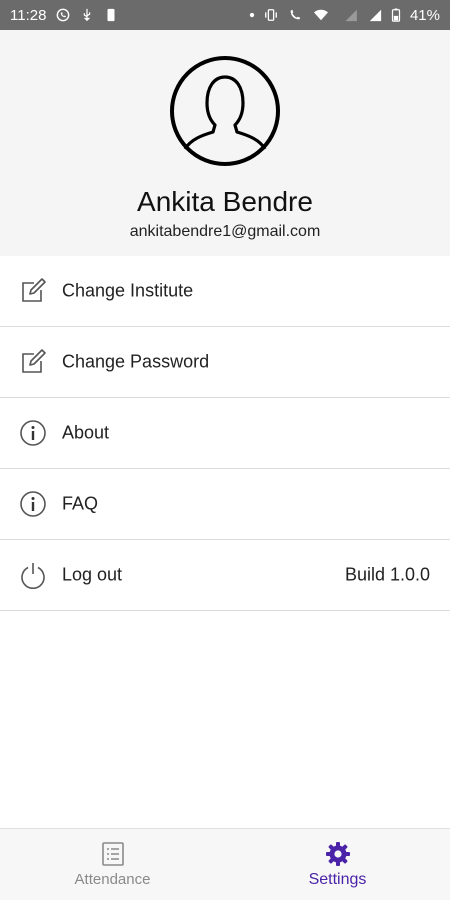 The height and width of the screenshot is (900, 450). What do you see at coordinates (225, 575) in the screenshot?
I see `menu-item-log-out: Log out Build 1.0.0` at bounding box center [225, 575].